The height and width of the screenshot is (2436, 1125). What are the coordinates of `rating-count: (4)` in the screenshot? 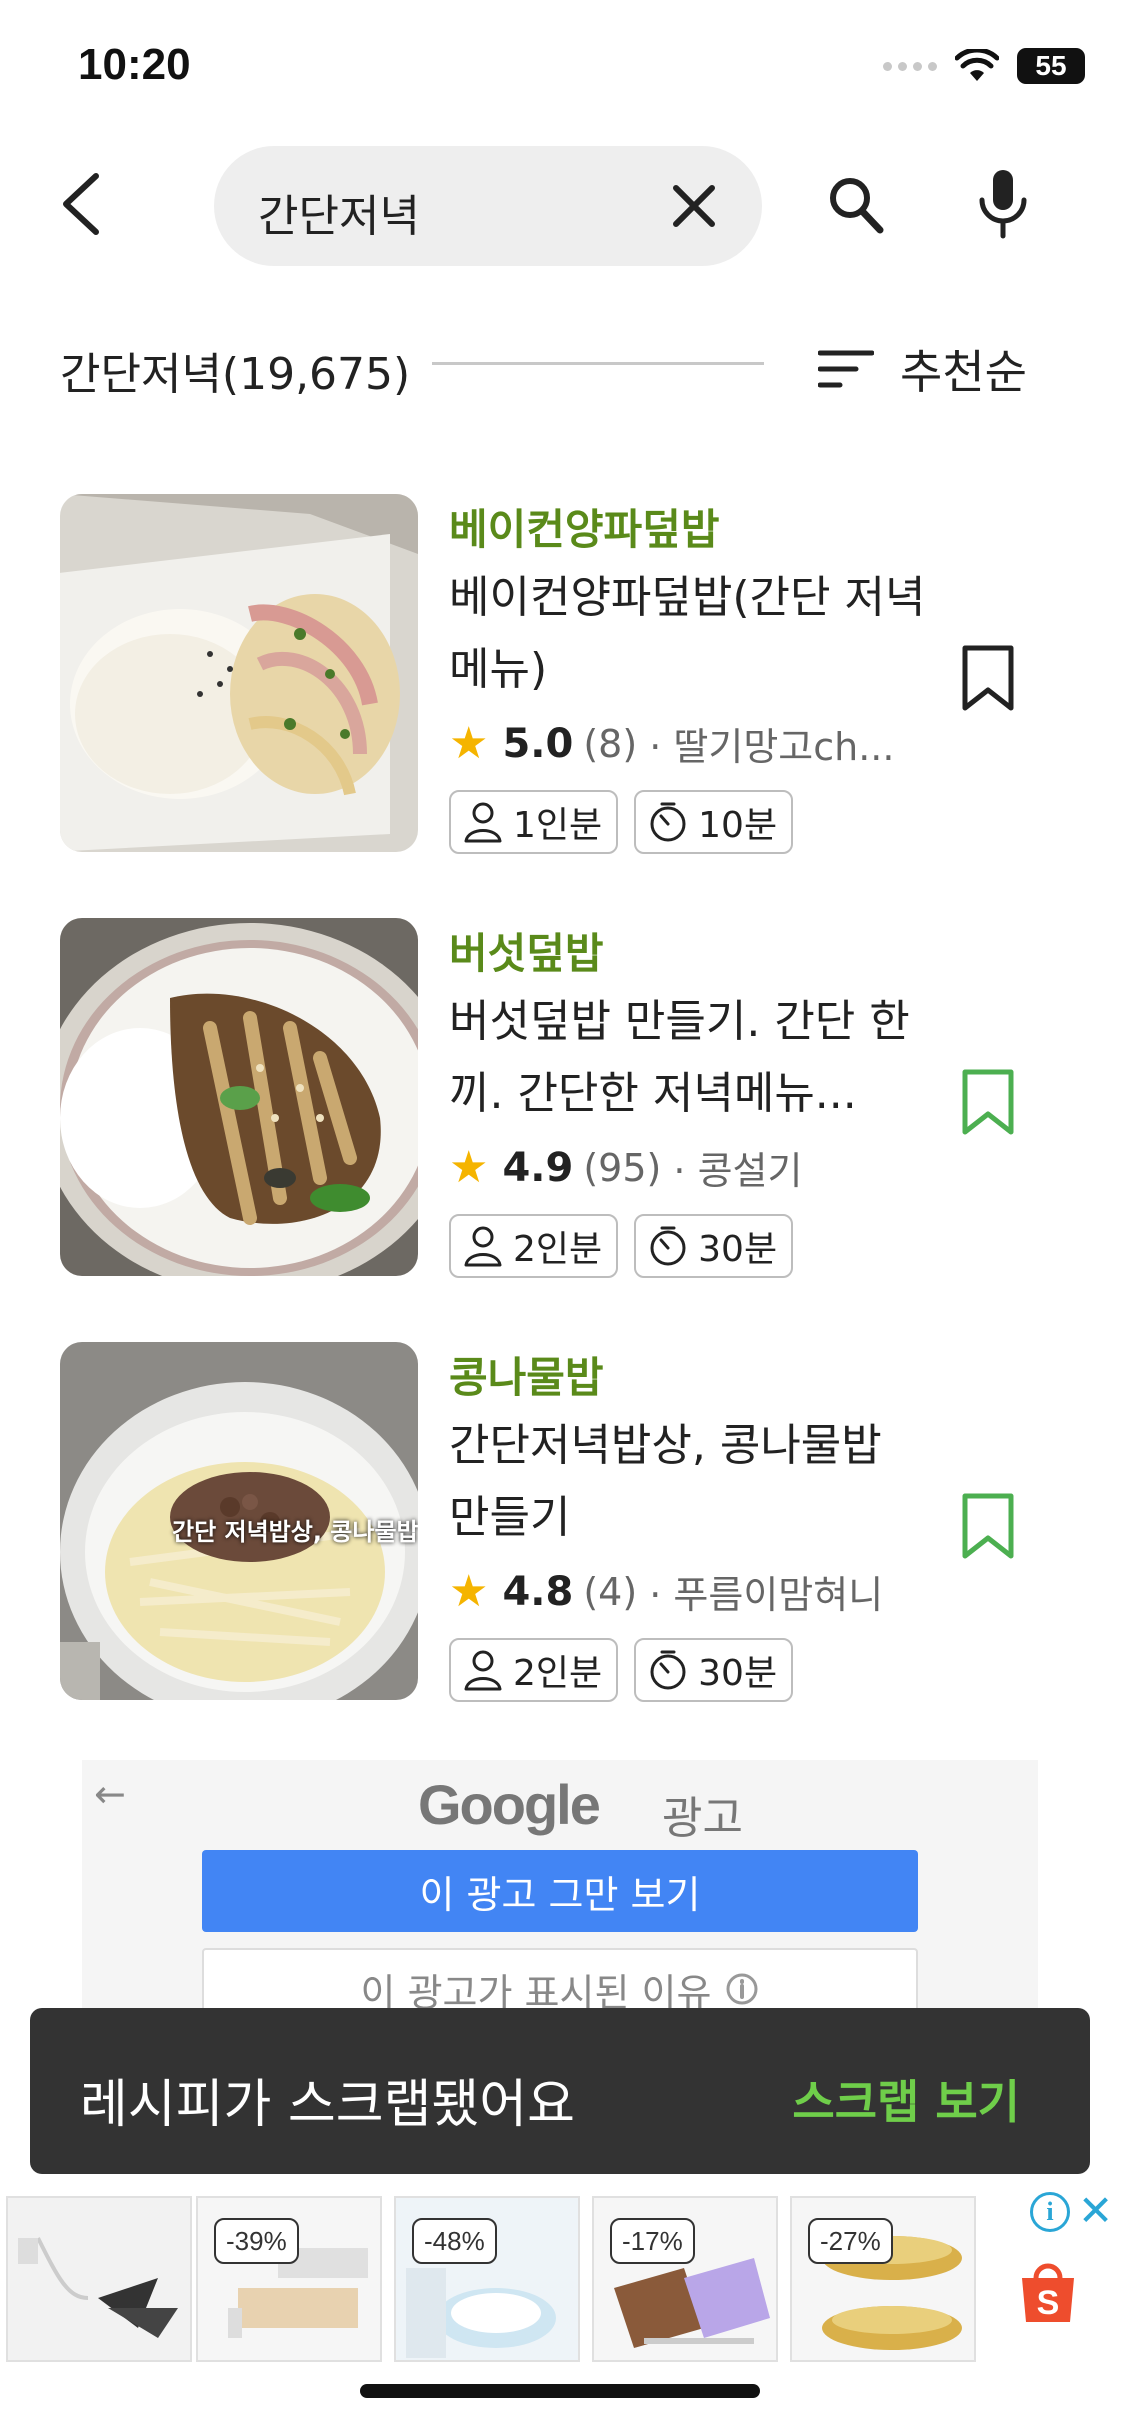 It's located at (610, 1591).